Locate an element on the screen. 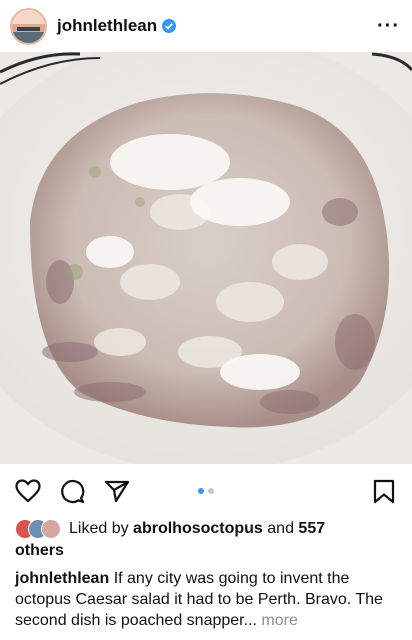 This screenshot has width=412, height=640. likes-summary: Liked by abrolhosoctopus and 557 others is located at coordinates (210, 540).